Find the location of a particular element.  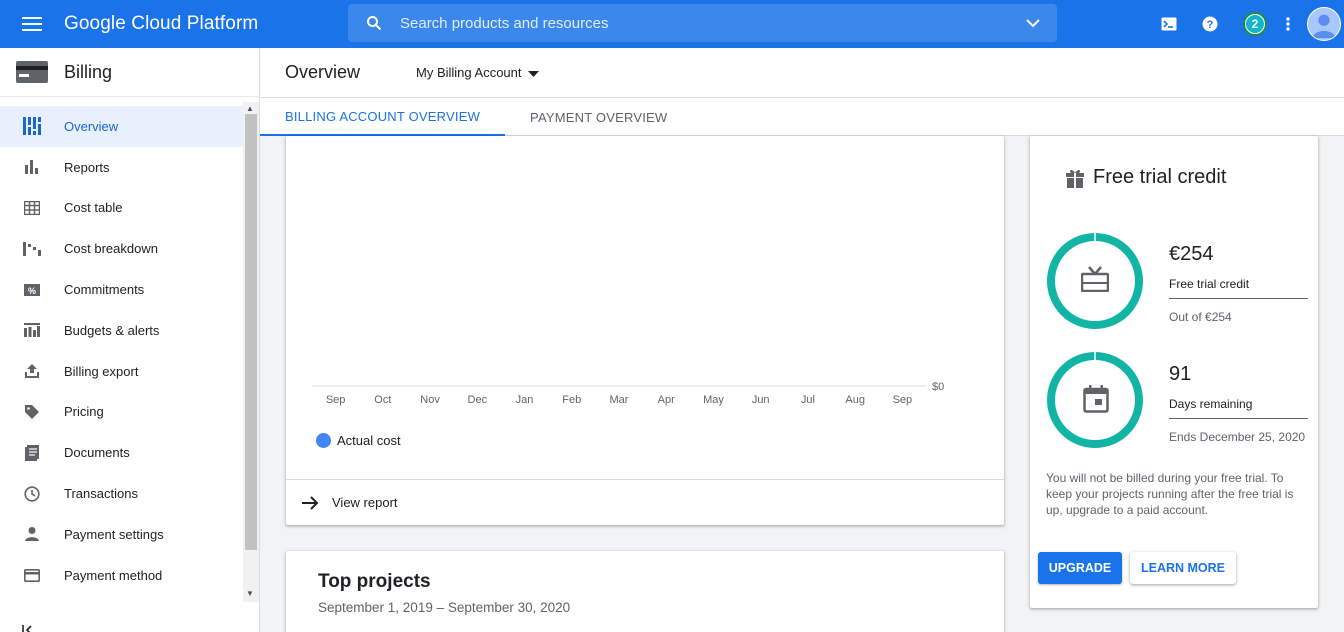

sidebar-header: Billing is located at coordinates (129, 72).